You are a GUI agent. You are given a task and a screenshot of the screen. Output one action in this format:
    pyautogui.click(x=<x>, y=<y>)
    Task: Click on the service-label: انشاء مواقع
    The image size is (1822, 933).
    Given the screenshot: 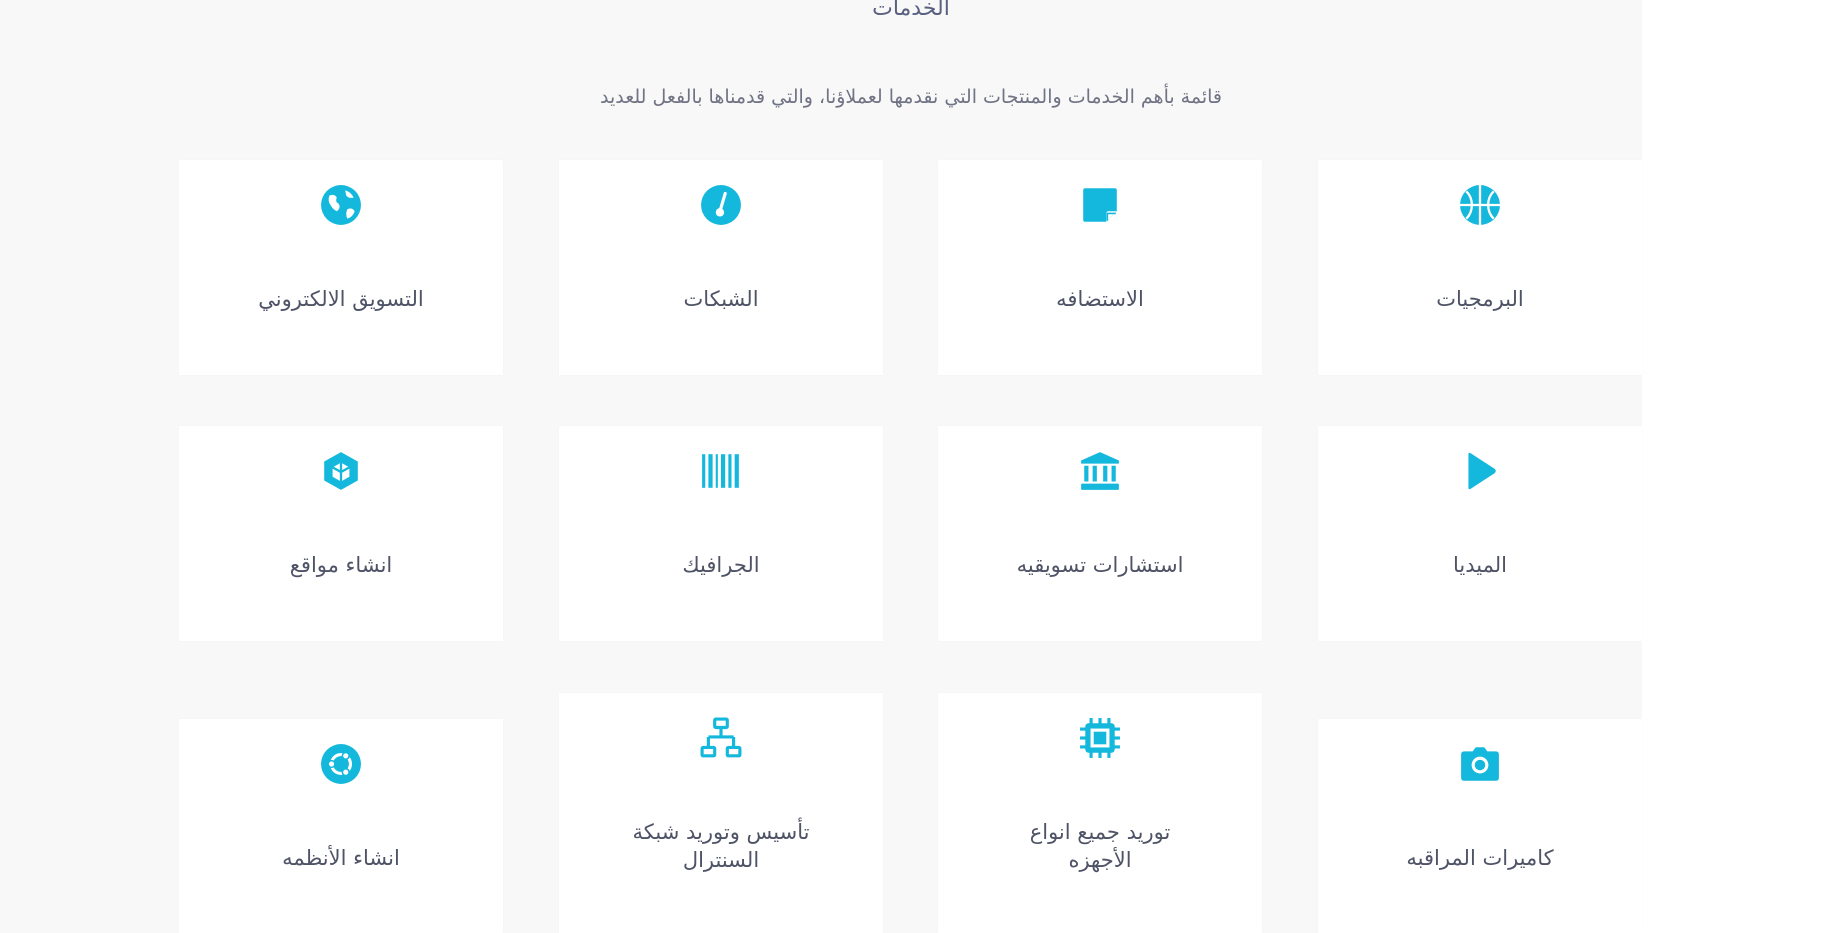 What is the action you would take?
    pyautogui.click(x=341, y=565)
    